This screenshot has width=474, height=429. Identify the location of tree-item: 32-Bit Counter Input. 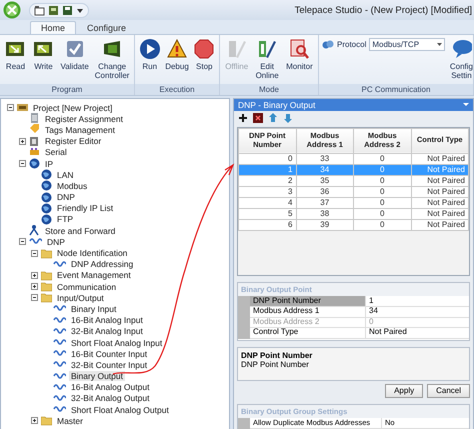
(109, 365).